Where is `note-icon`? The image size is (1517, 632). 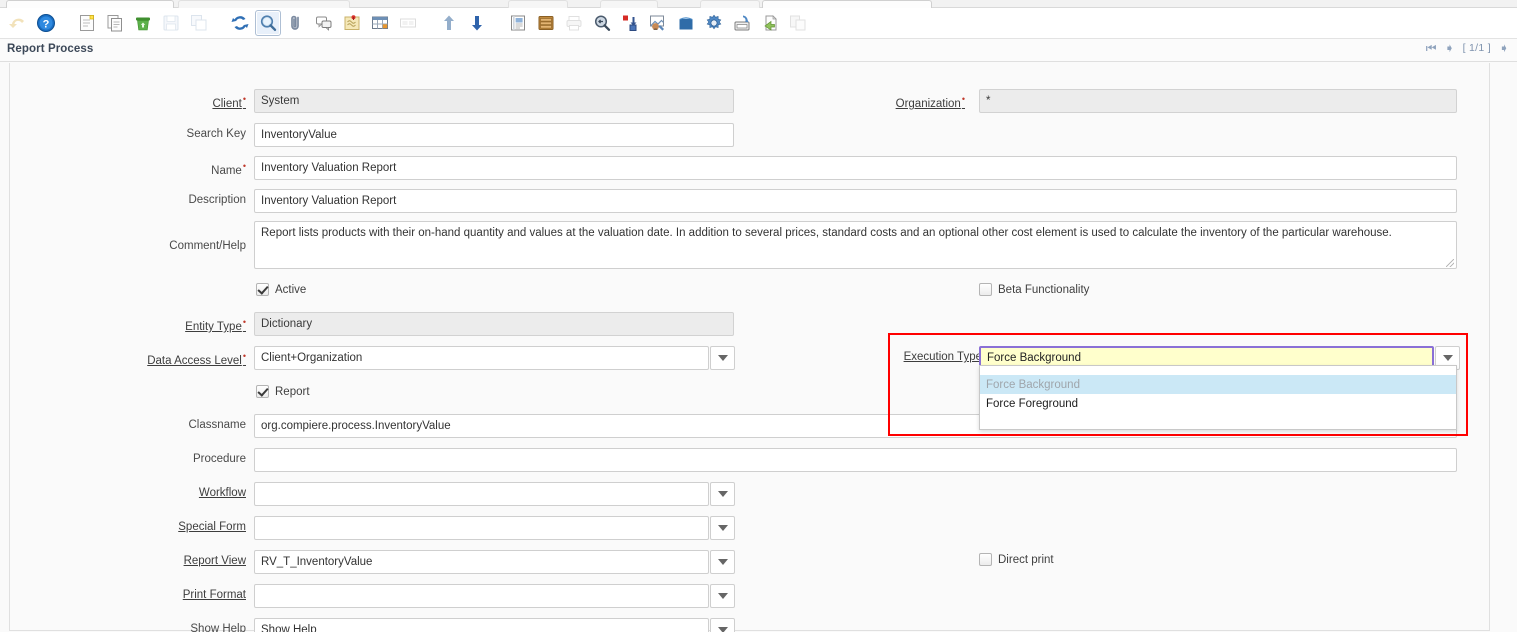 note-icon is located at coordinates (352, 23).